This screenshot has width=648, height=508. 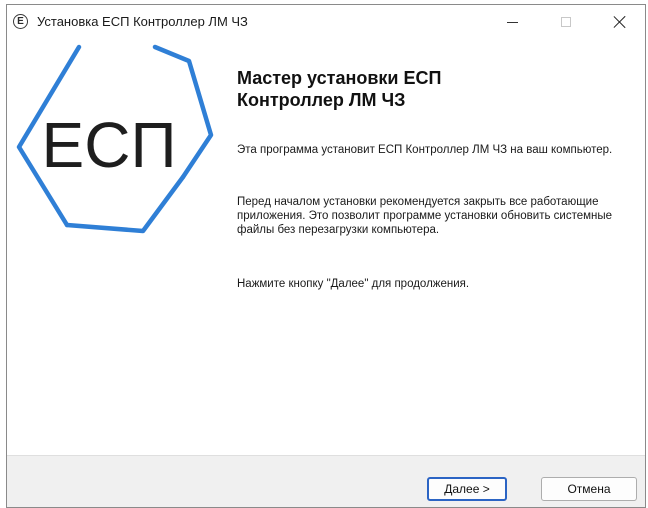 I want to click on logo-text: ЕСП, so click(x=109, y=145).